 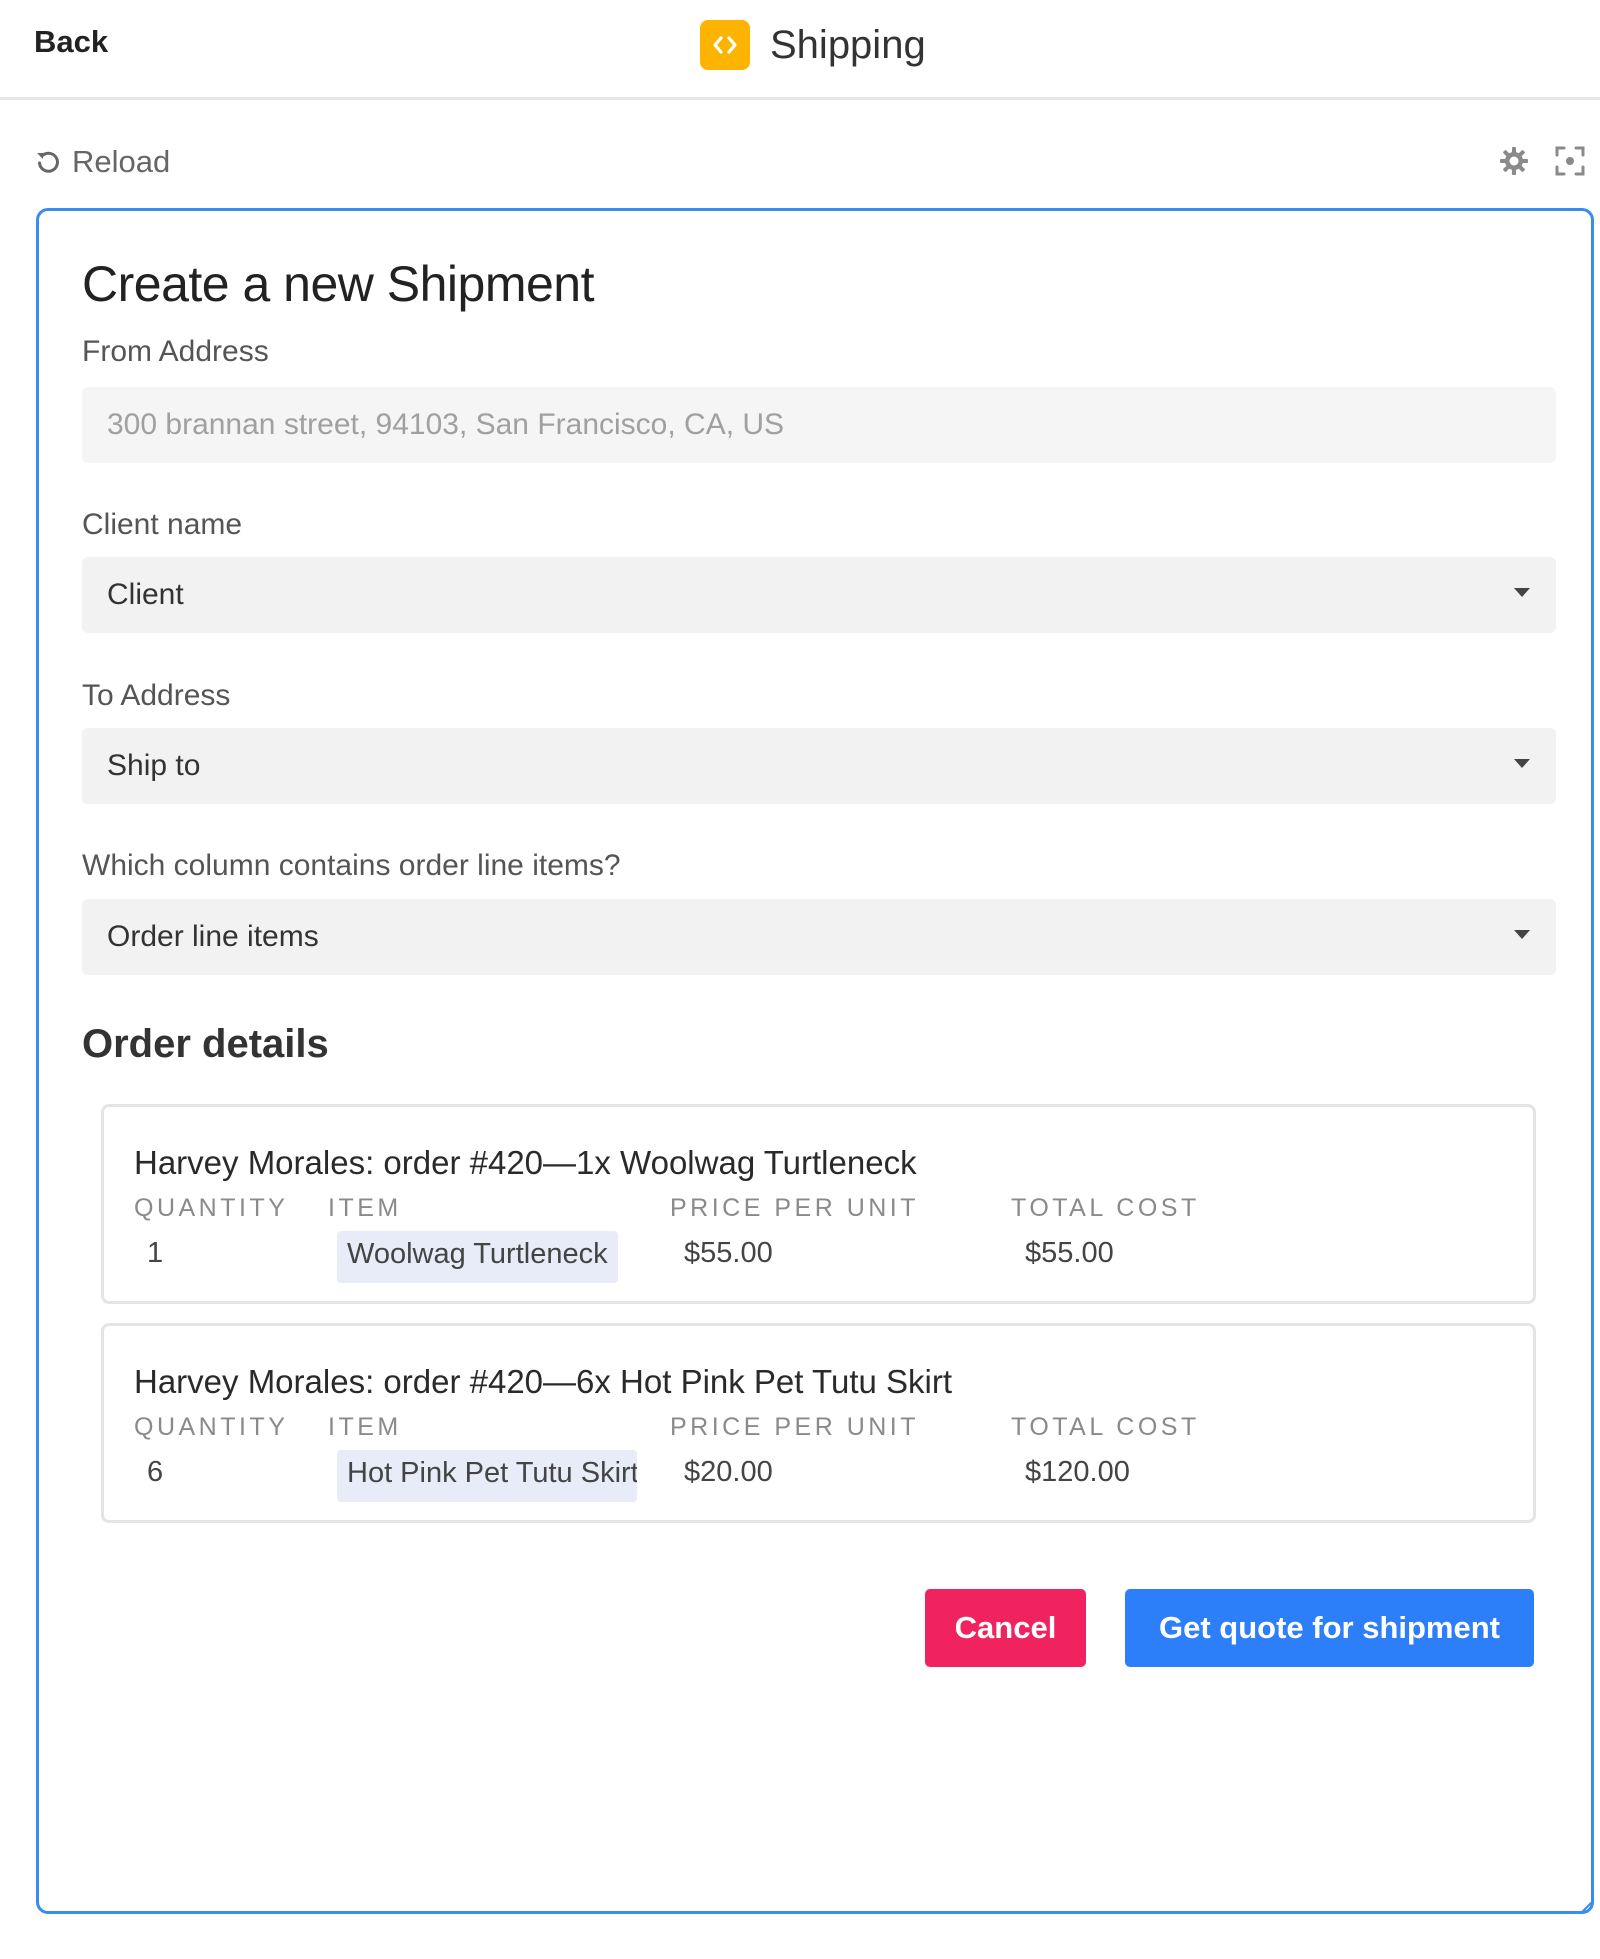 What do you see at coordinates (1329, 1628) in the screenshot?
I see `get-quote-button: Get quote for shipment` at bounding box center [1329, 1628].